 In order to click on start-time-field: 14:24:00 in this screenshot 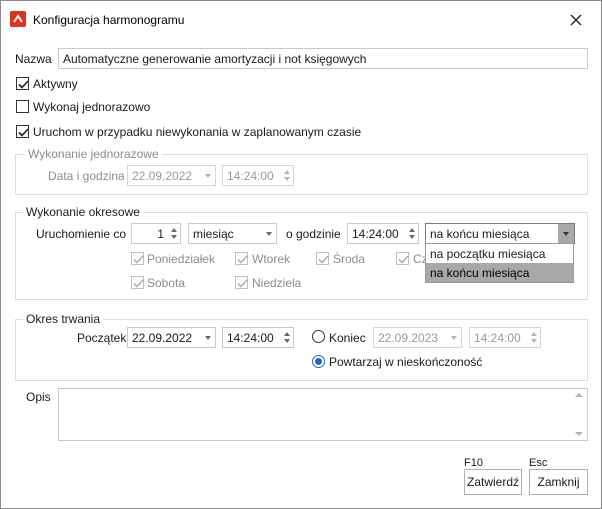, I will do `click(258, 337)`.